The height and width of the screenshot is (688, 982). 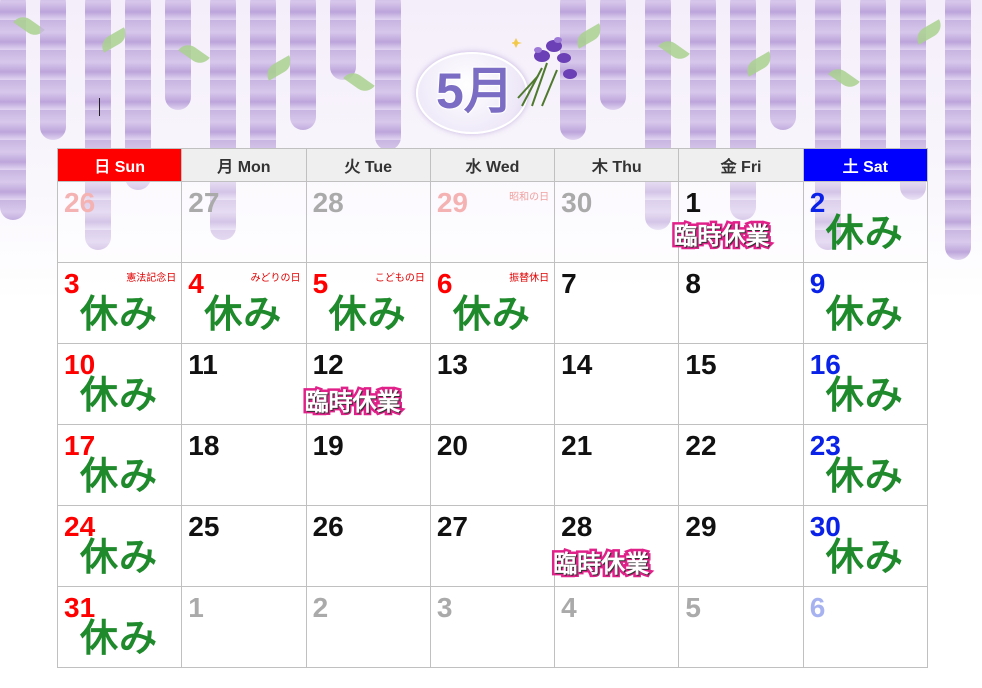 I want to click on calendar-day-cell: 5 こどもの日休み, so click(x=368, y=303).